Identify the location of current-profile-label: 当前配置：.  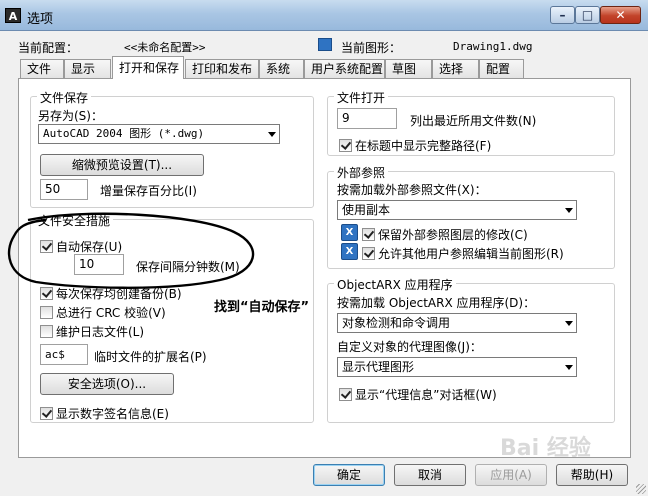
(48, 48).